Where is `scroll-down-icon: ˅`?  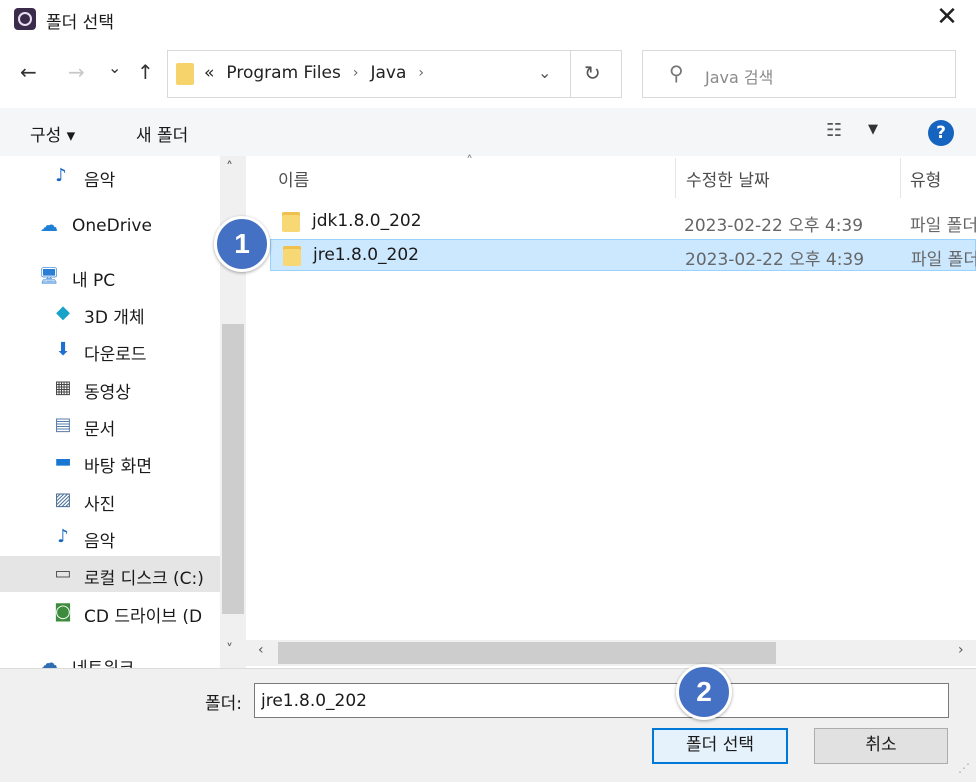
scroll-down-icon: ˅ is located at coordinates (229, 650).